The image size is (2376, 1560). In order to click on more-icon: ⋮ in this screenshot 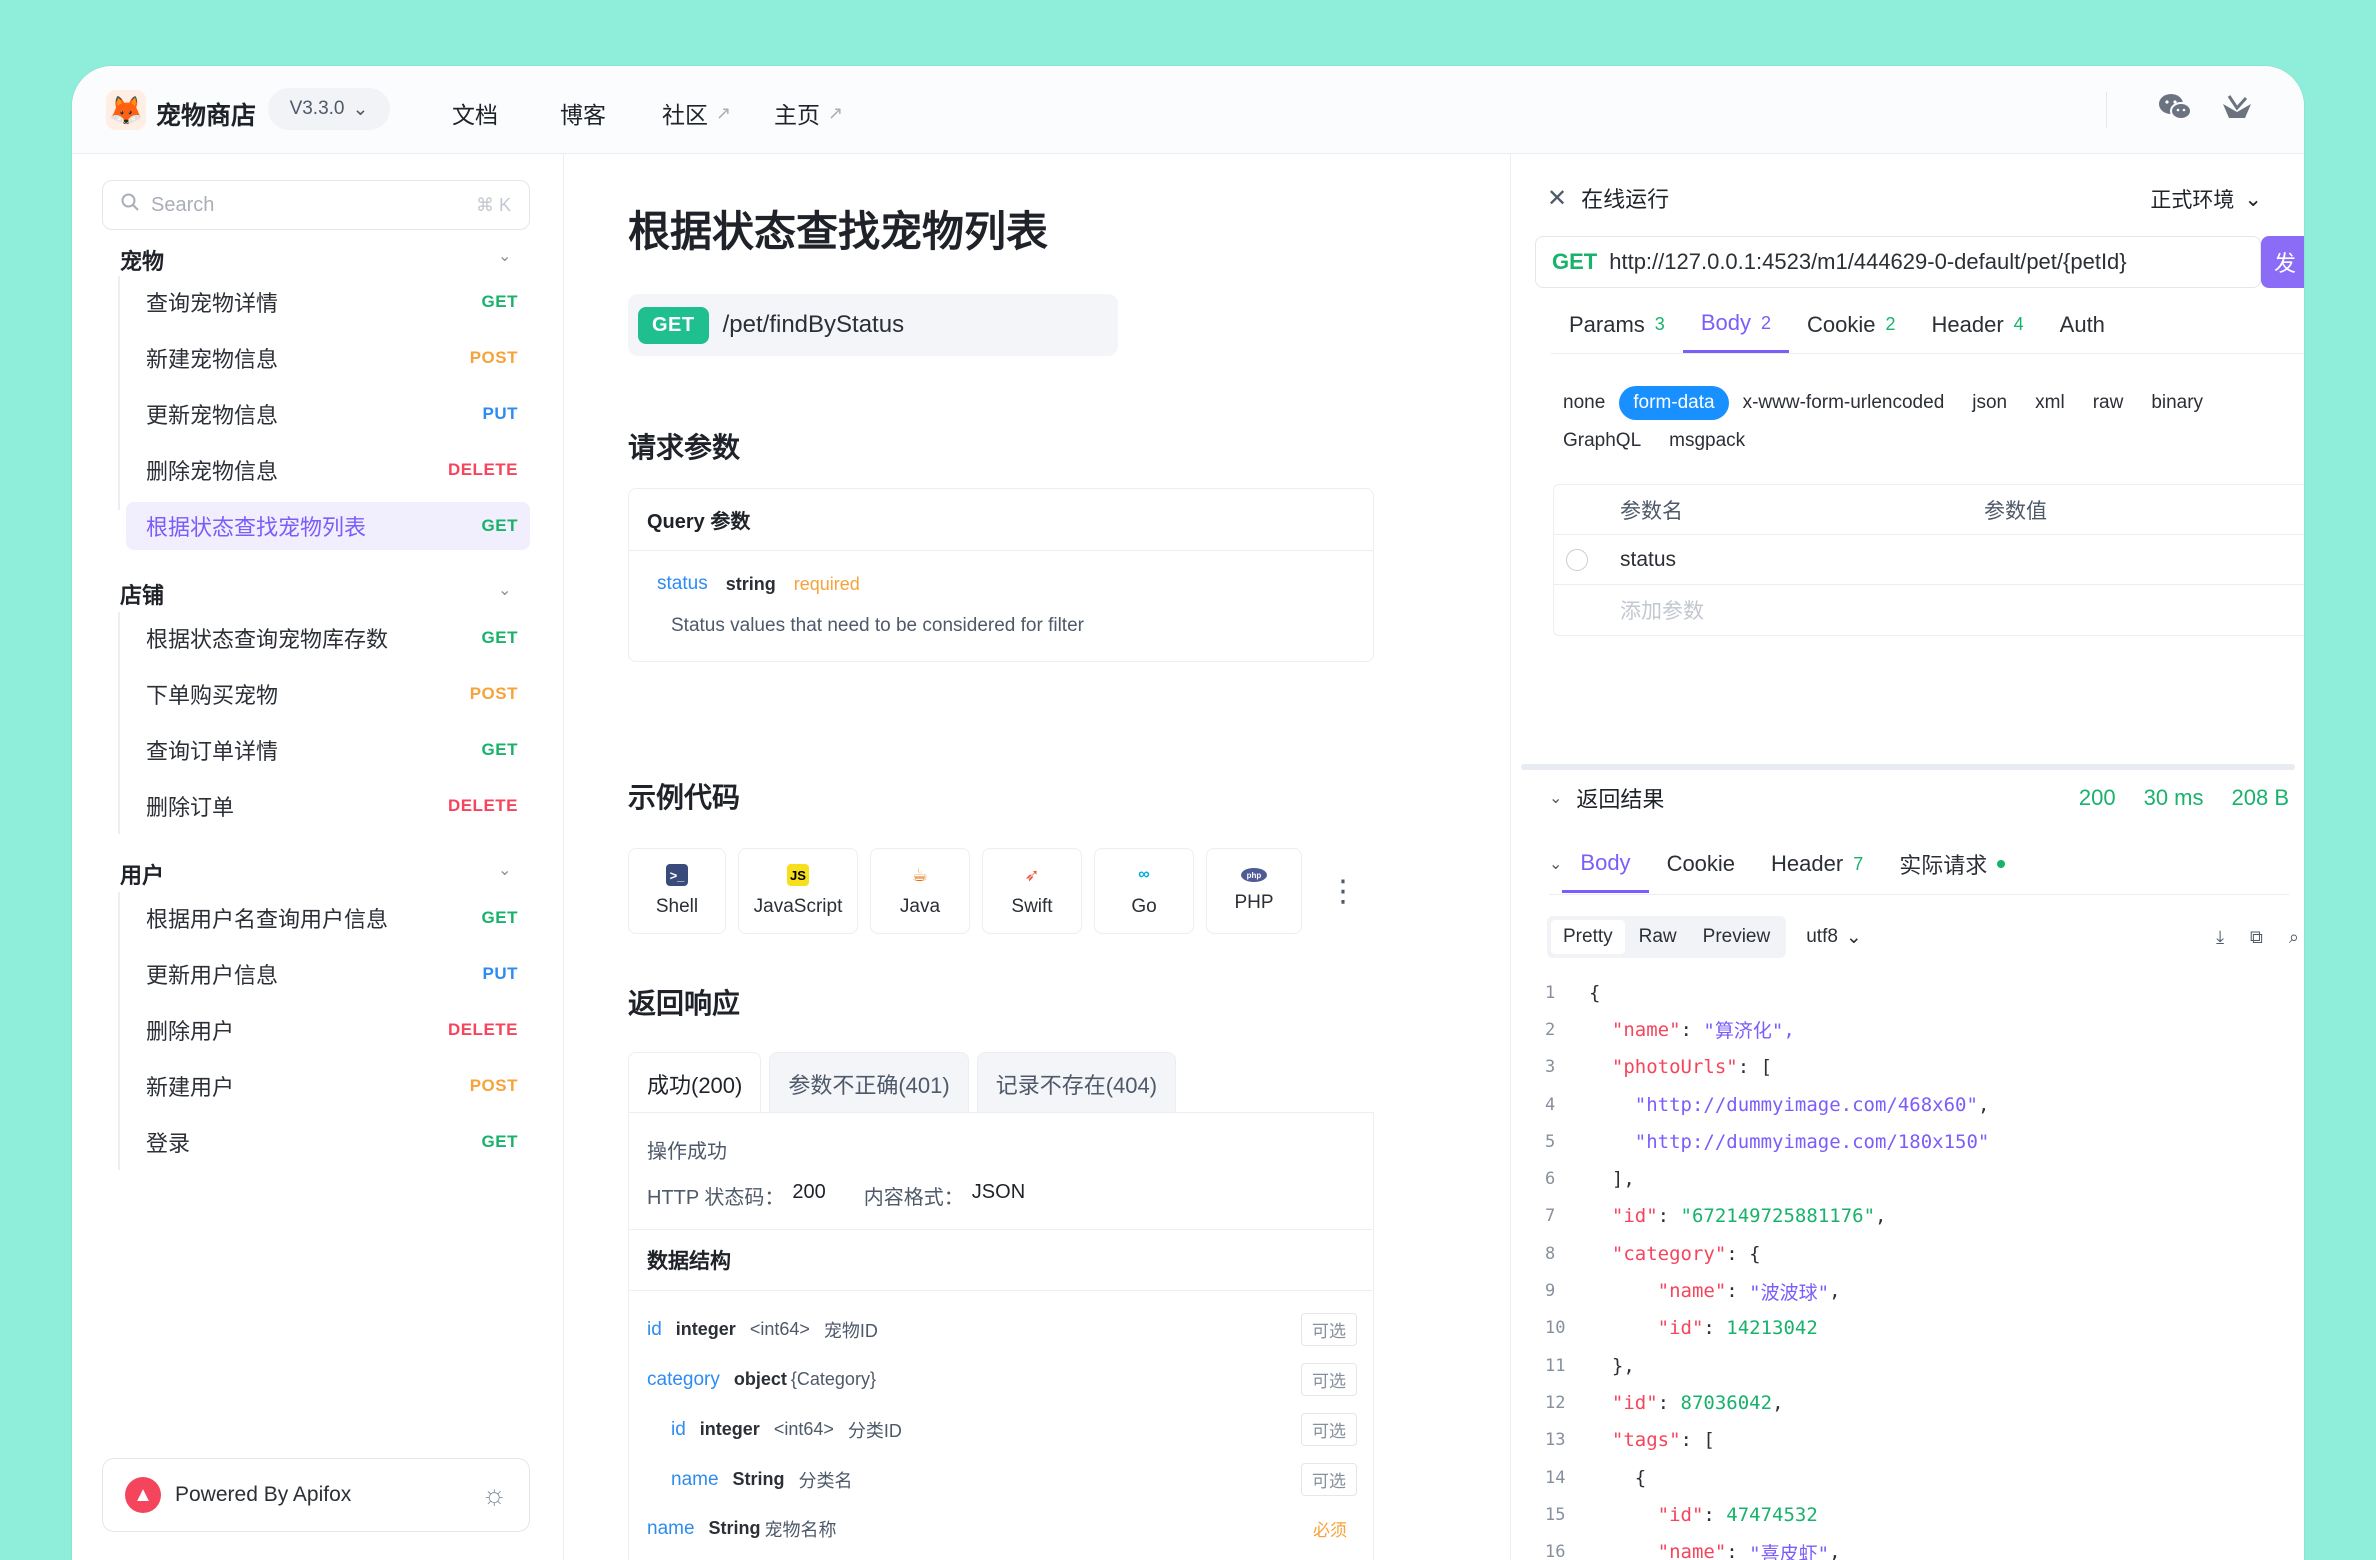, I will do `click(1343, 891)`.